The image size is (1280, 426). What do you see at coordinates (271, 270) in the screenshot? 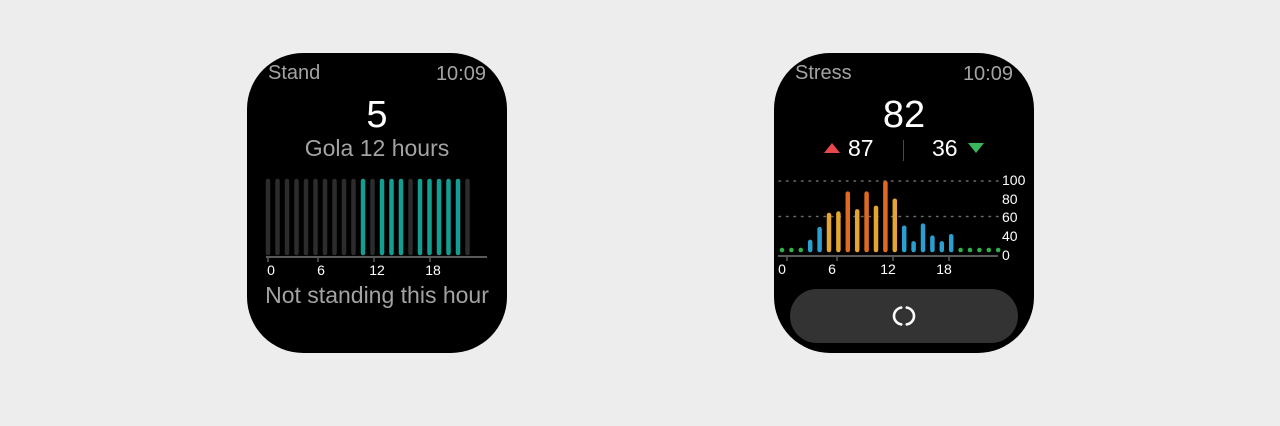
I see `stand-x-tick-label: 0` at bounding box center [271, 270].